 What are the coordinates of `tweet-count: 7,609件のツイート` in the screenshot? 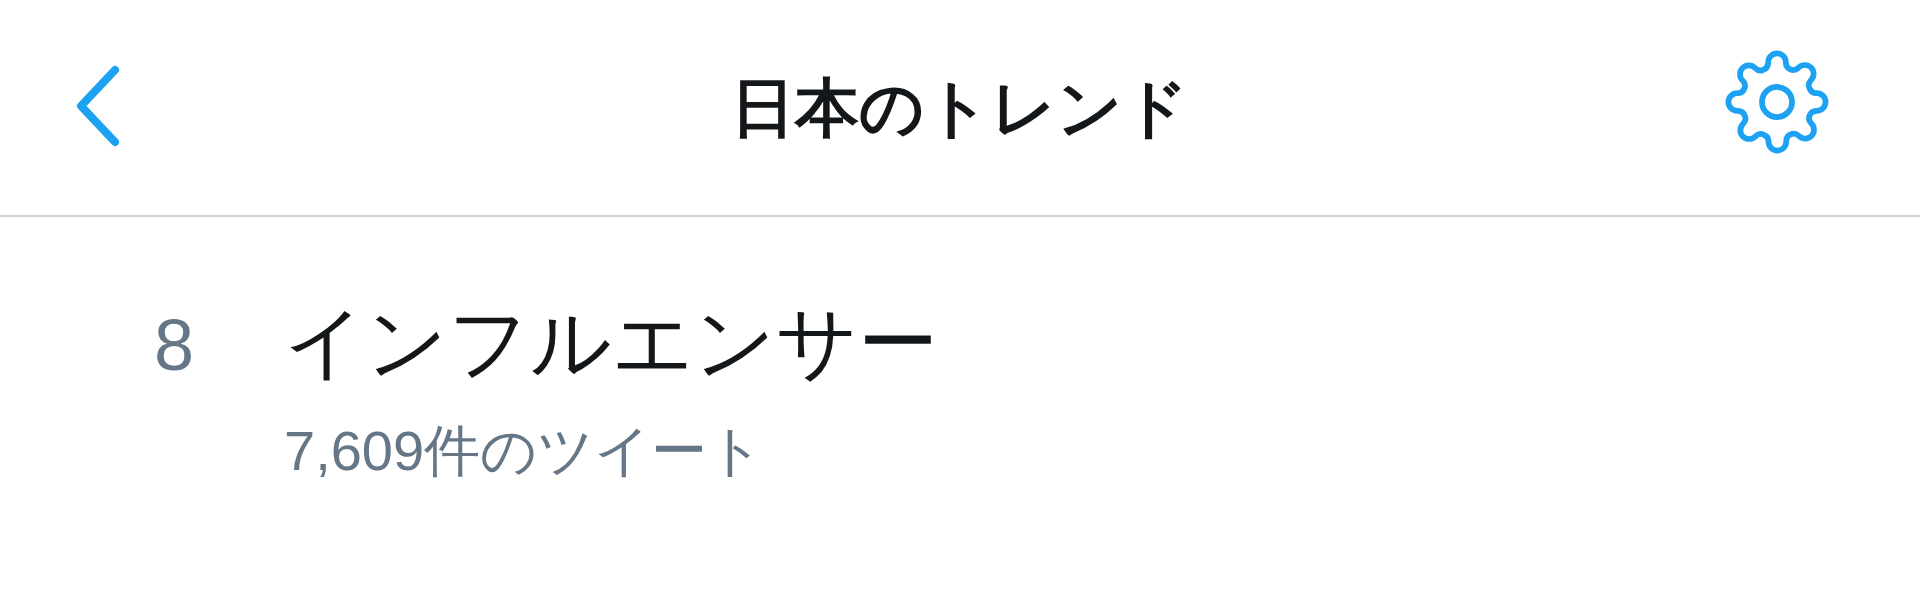 It's located at (525, 451).